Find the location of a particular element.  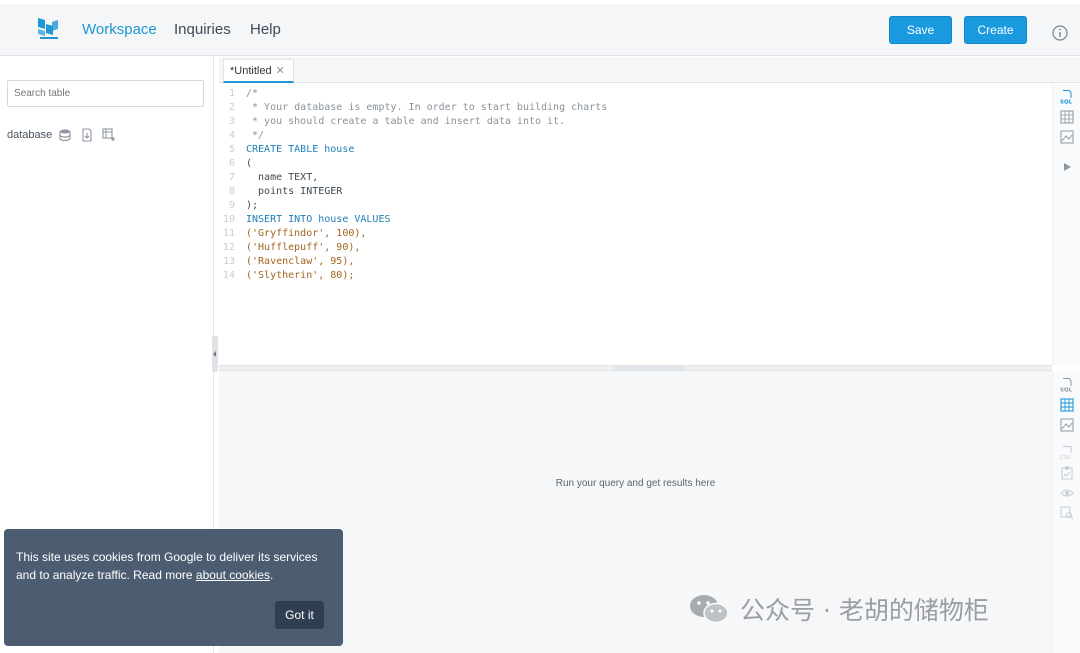

search-table-input is located at coordinates (105, 93).